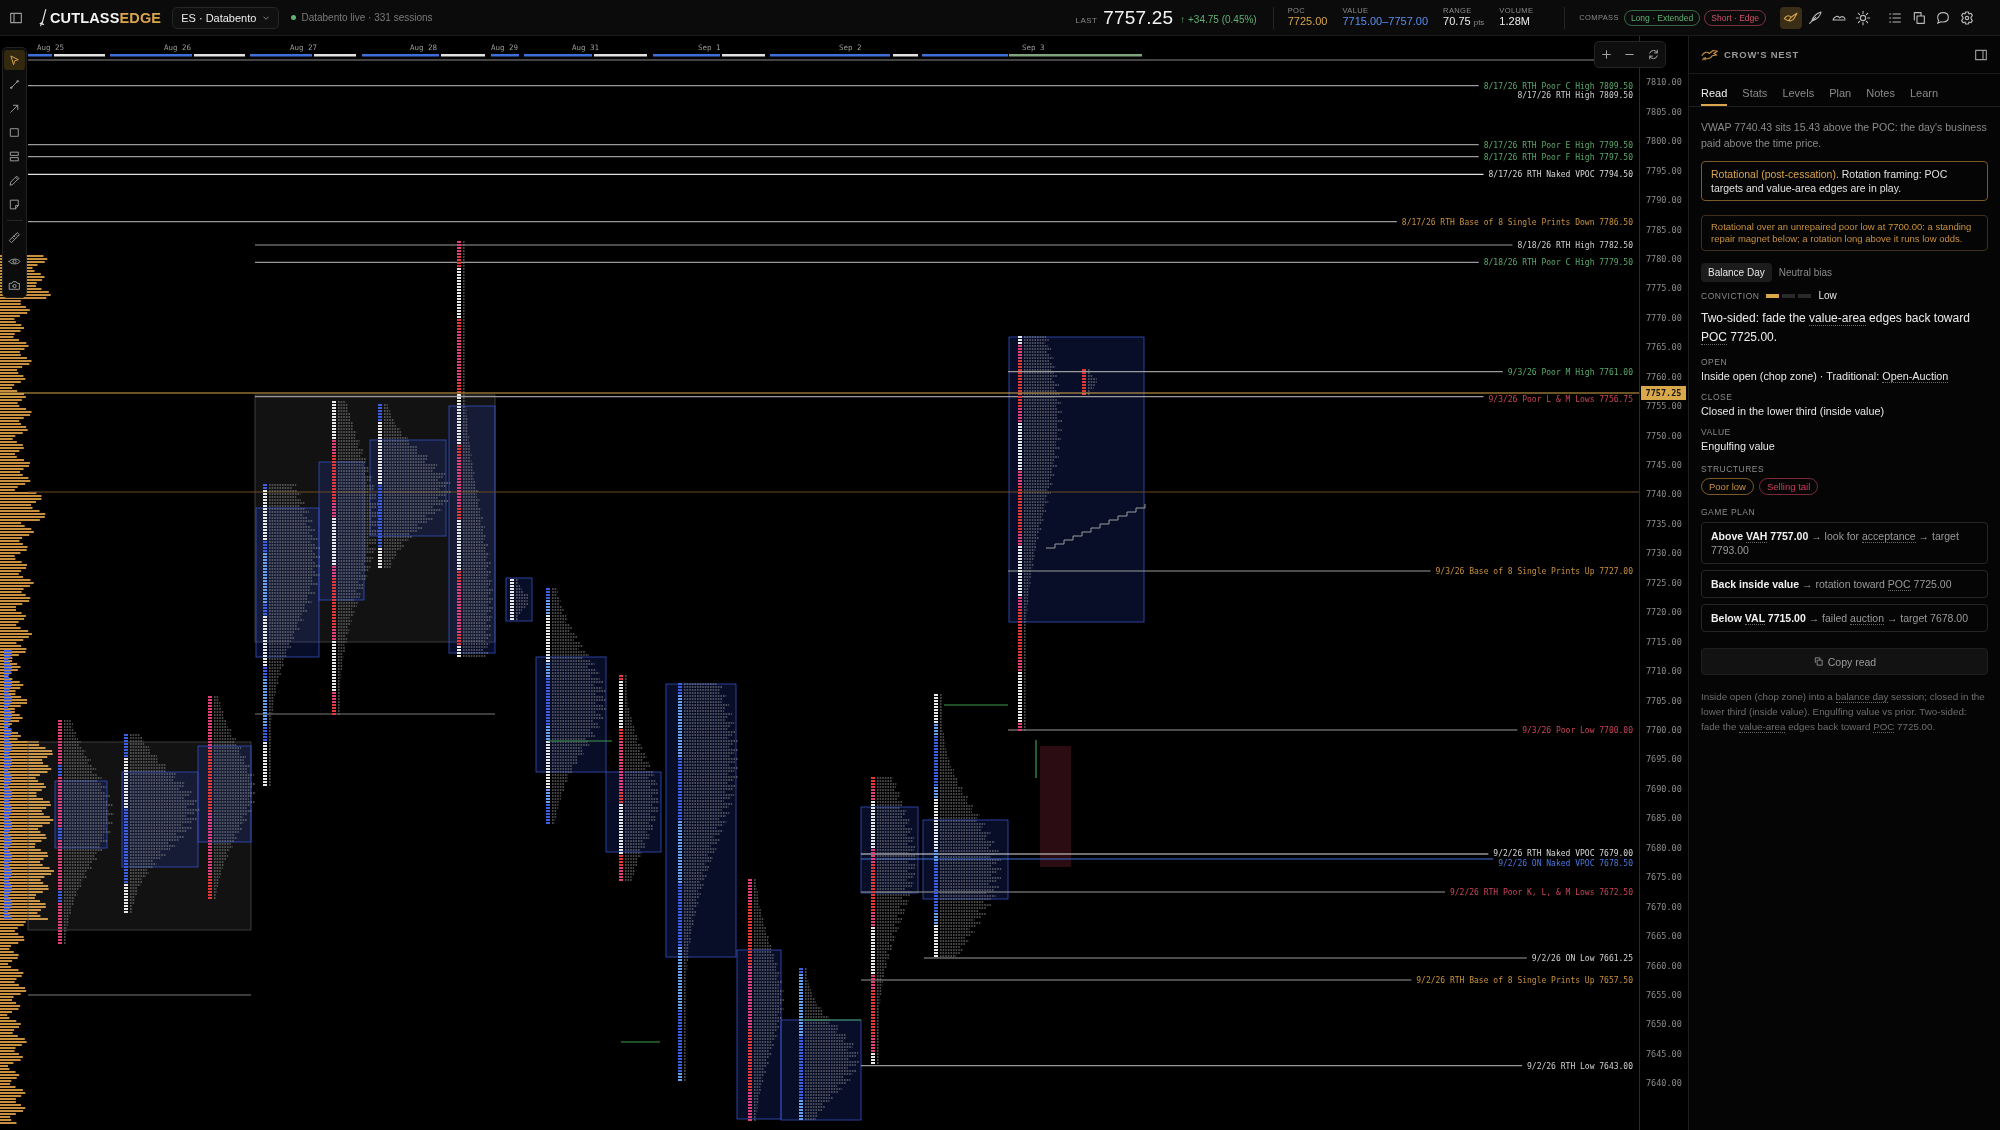 The image size is (2000, 1130). Describe the element at coordinates (1664, 730) in the screenshot. I see `price-tick-label: 7700.00` at that location.